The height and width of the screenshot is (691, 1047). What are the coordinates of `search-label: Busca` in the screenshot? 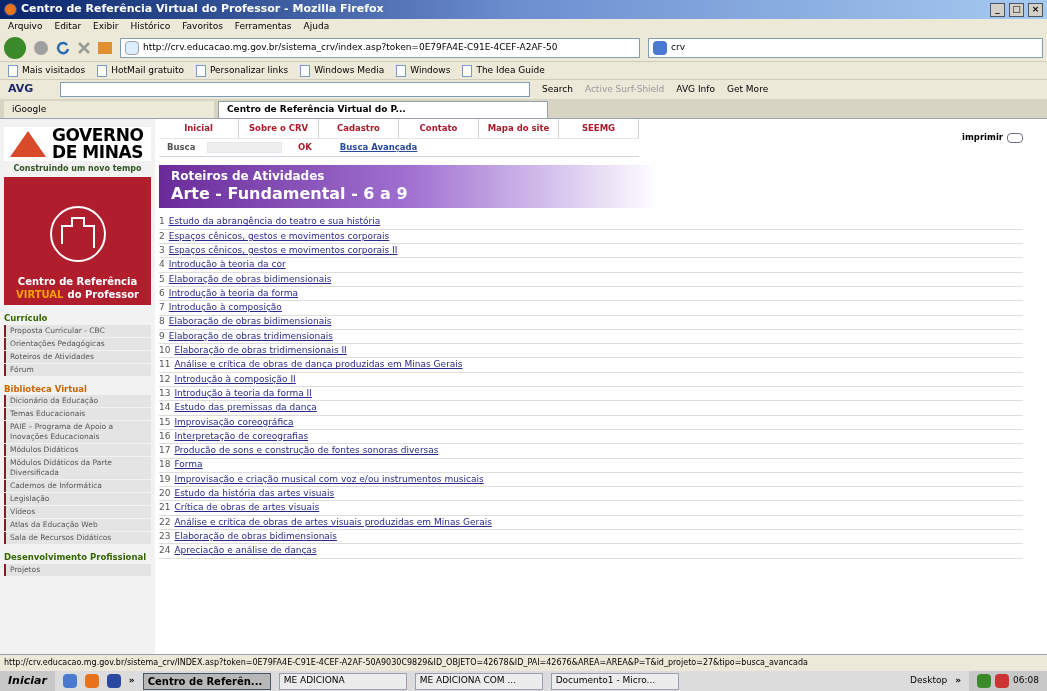 It's located at (181, 147).